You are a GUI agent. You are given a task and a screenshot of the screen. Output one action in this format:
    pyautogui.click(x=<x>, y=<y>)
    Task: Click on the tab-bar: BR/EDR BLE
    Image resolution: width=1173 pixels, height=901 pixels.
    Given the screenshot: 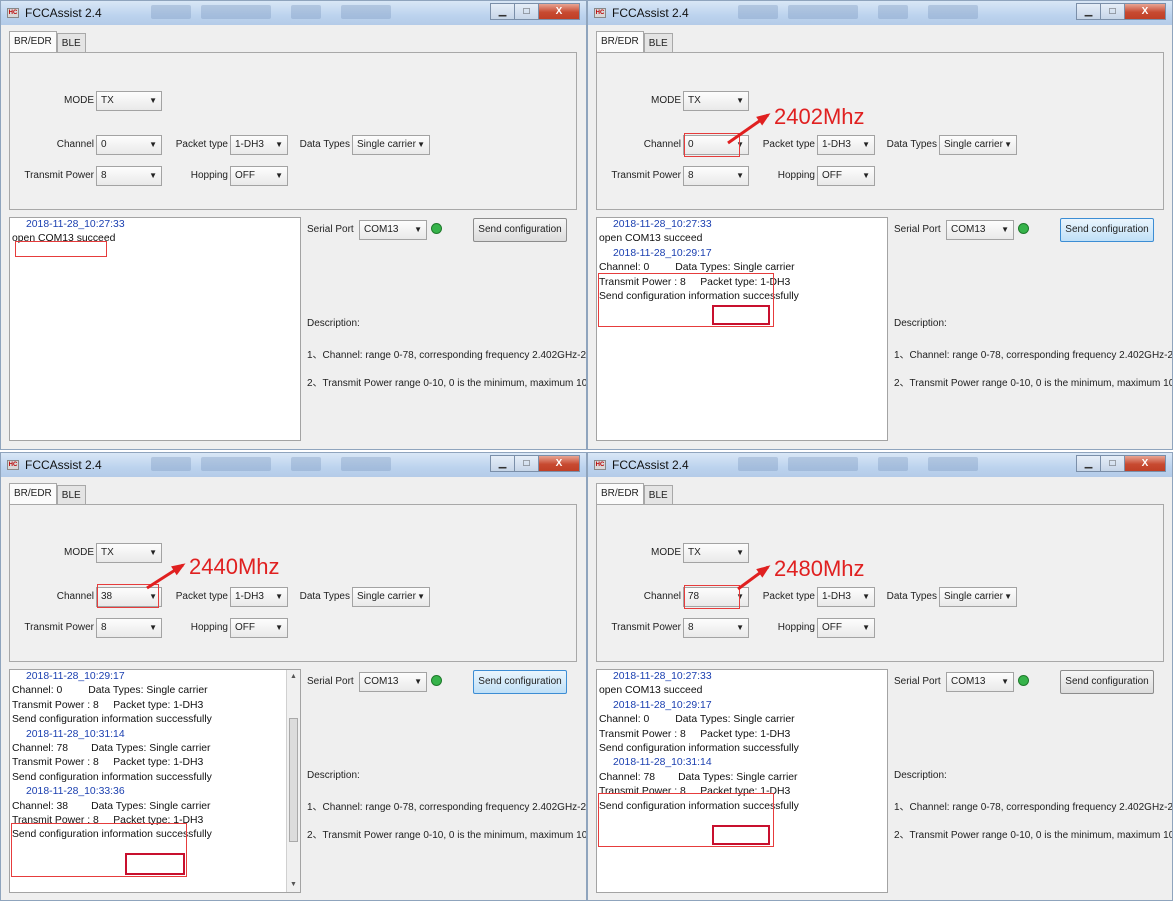 What is the action you would take?
    pyautogui.click(x=47, y=494)
    